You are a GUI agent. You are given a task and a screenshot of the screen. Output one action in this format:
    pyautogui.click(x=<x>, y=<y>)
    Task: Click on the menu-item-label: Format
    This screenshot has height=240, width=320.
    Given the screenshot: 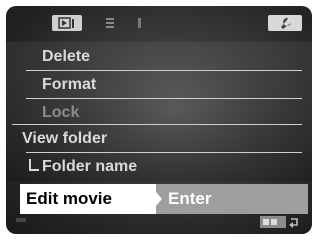 What is the action you would take?
    pyautogui.click(x=69, y=84)
    